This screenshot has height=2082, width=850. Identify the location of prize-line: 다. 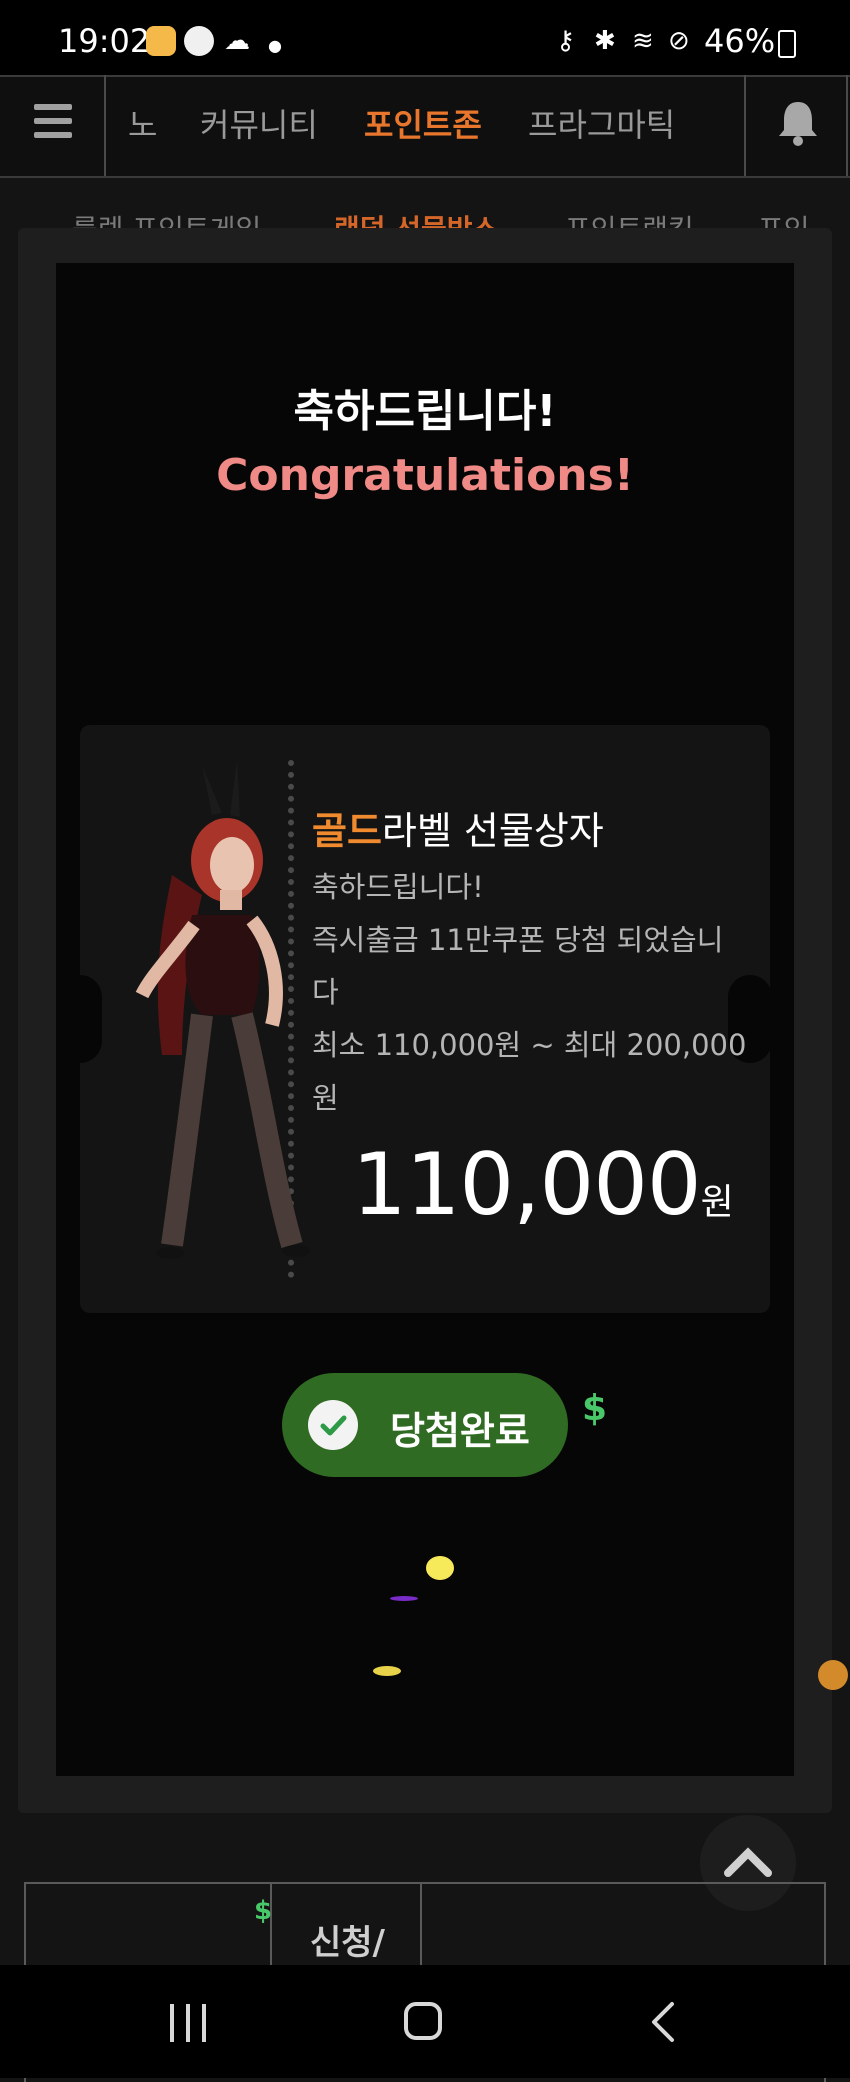
(325, 992).